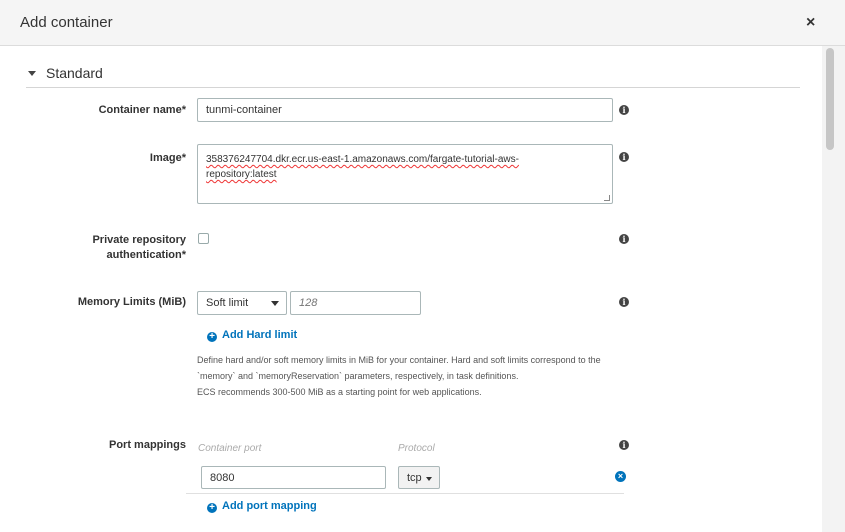 The image size is (845, 532). I want to click on private-repo-label: Private repository authentication*, so click(101, 248).